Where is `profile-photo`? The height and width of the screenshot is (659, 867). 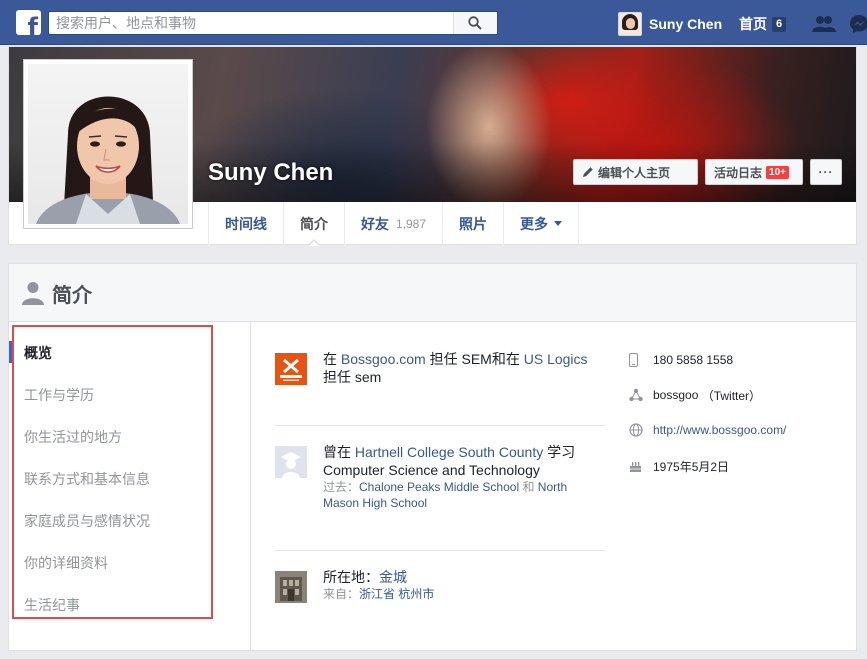
profile-photo is located at coordinates (108, 144).